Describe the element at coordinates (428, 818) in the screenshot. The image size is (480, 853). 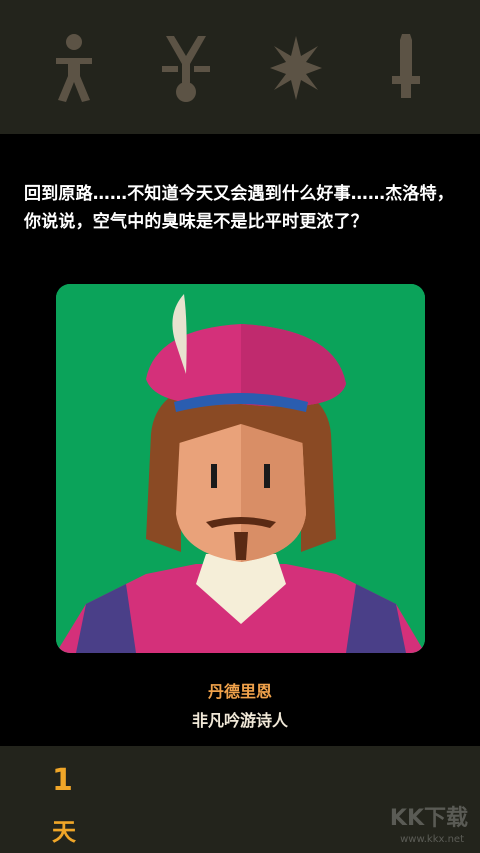
I see `watermark-logo: KK下载` at that location.